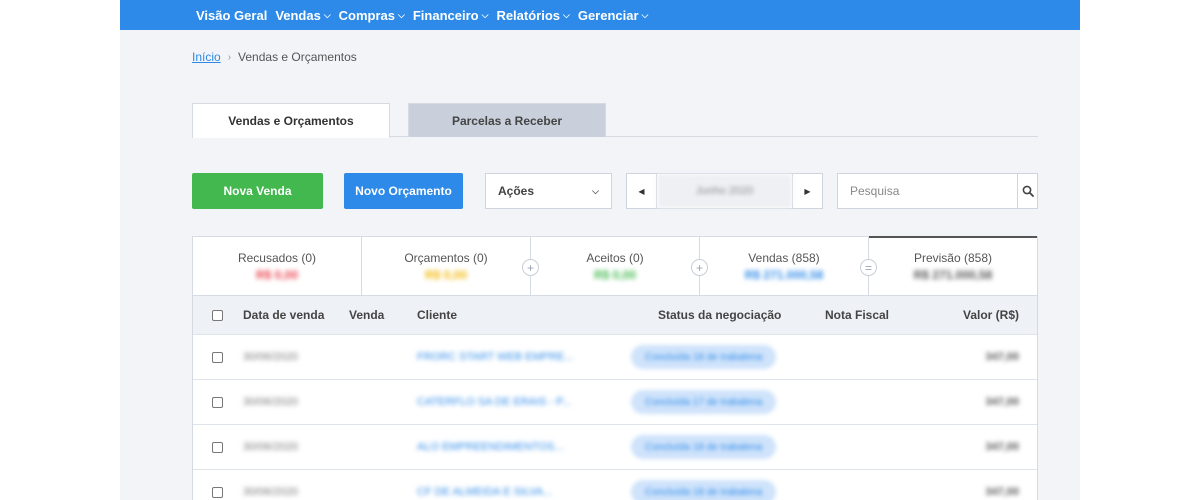 The height and width of the screenshot is (500, 1200). What do you see at coordinates (953, 265) in the screenshot?
I see `summary-card-previsao: Previsão (858) R$ 271.000,58` at bounding box center [953, 265].